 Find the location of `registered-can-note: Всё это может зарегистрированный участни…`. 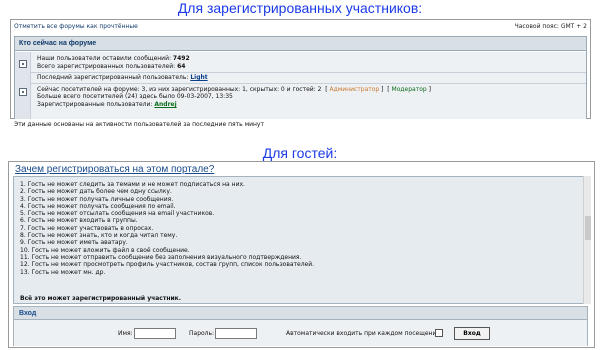

registered-can-note: Всё это может зарегистрированный участни… is located at coordinates (101, 298).